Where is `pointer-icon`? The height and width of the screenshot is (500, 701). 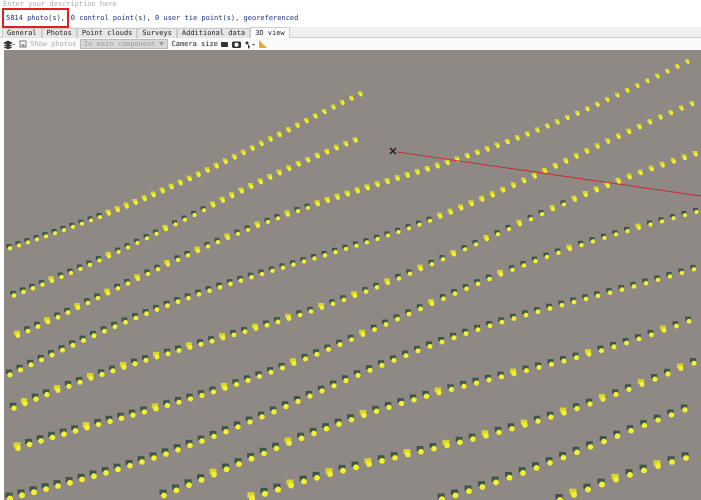
pointer-icon is located at coordinates (250, 44).